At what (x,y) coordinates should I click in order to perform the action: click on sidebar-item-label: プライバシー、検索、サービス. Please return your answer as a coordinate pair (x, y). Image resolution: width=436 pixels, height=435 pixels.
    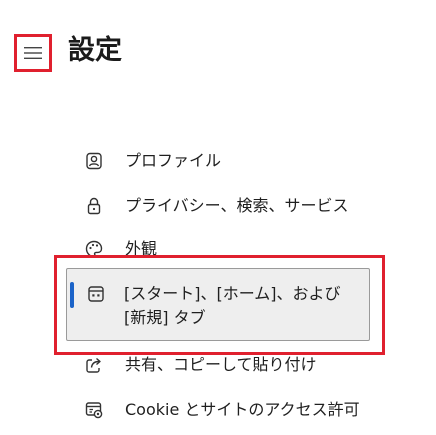
    Looking at the image, I should click on (237, 205).